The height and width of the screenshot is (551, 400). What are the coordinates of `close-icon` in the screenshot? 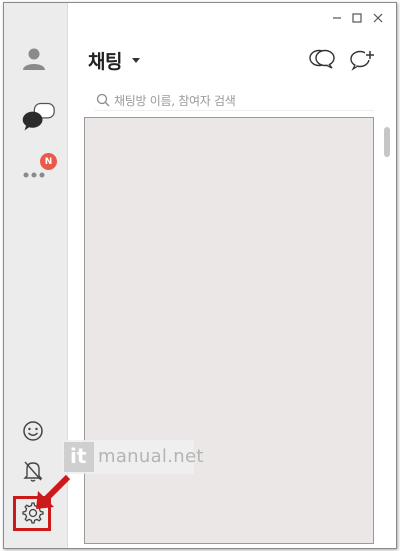 It's located at (378, 18).